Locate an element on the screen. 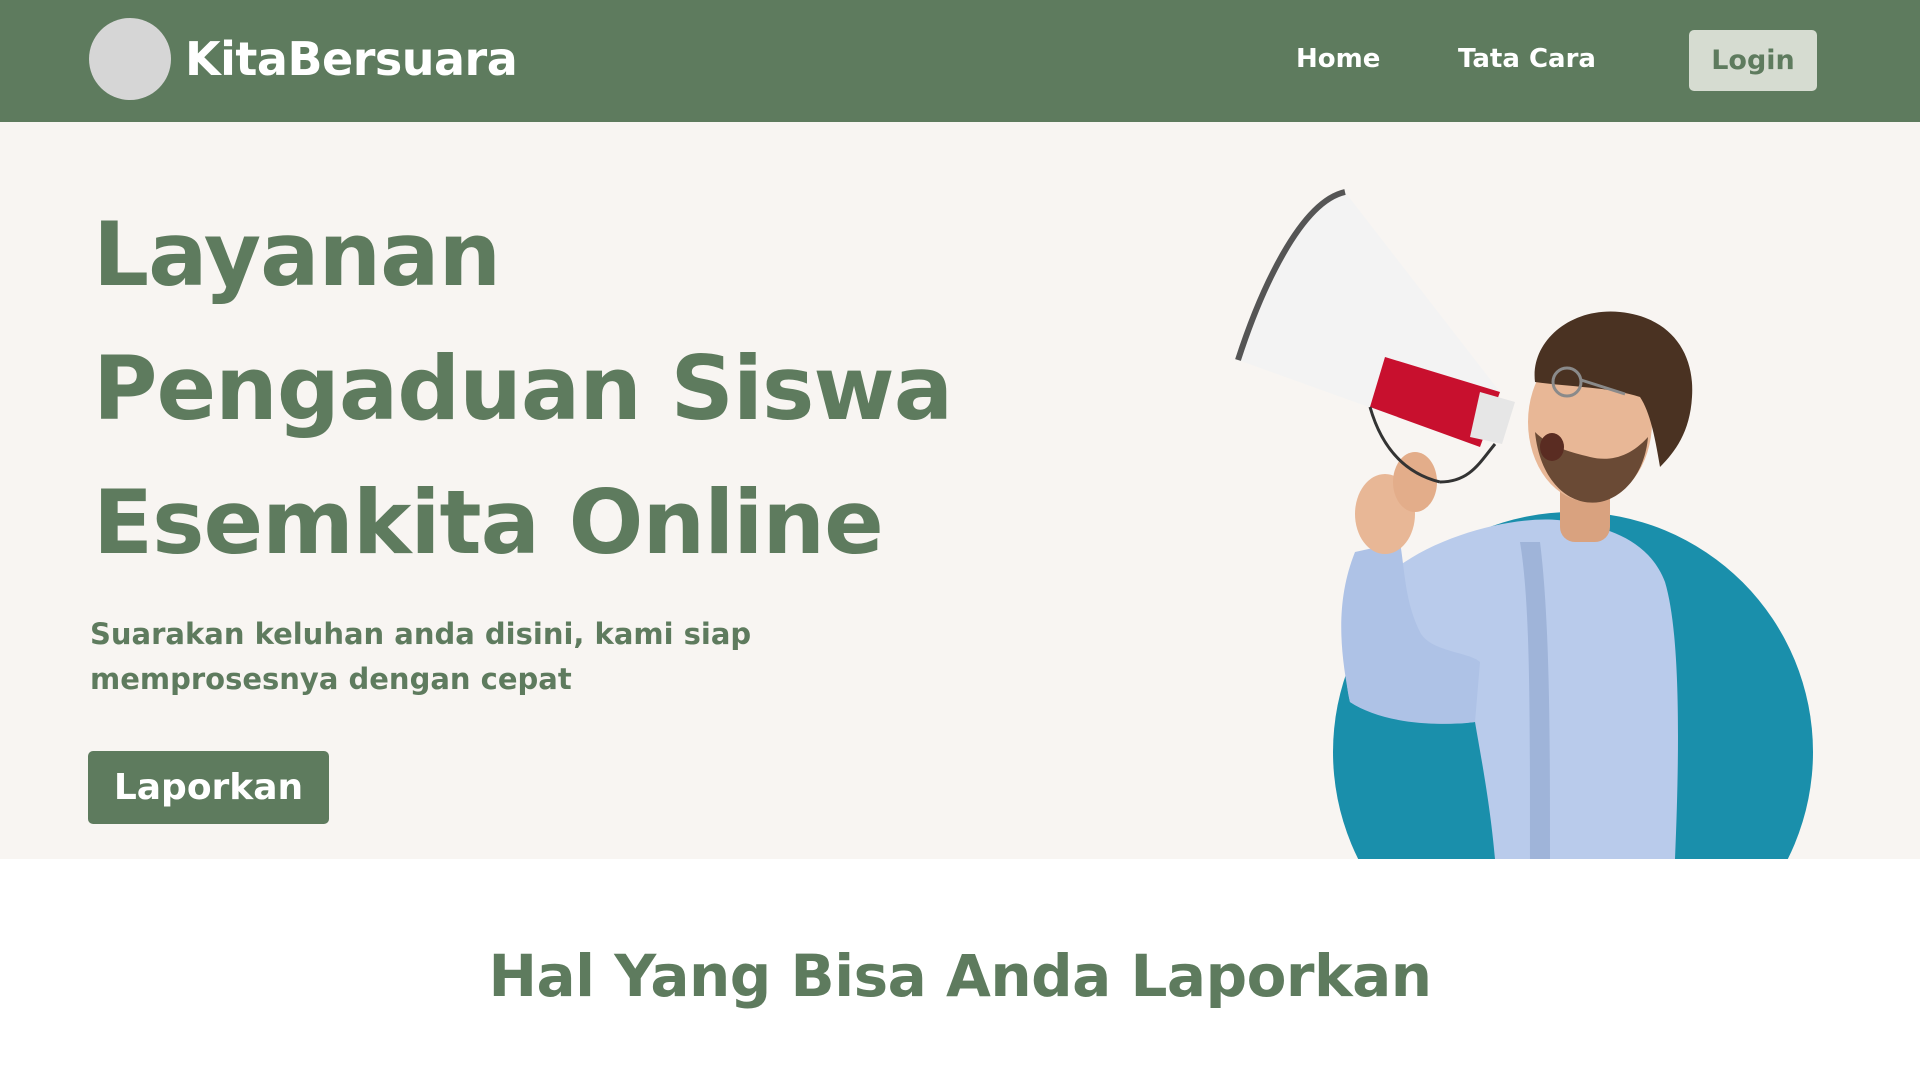 The image size is (1920, 1080). navbar: KitaBersuara Home Tata Cara Login is located at coordinates (960, 61).